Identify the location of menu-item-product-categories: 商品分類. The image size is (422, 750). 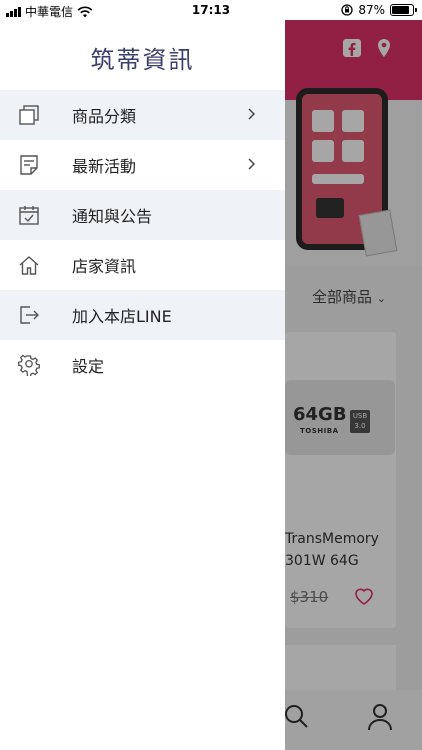
(142, 115).